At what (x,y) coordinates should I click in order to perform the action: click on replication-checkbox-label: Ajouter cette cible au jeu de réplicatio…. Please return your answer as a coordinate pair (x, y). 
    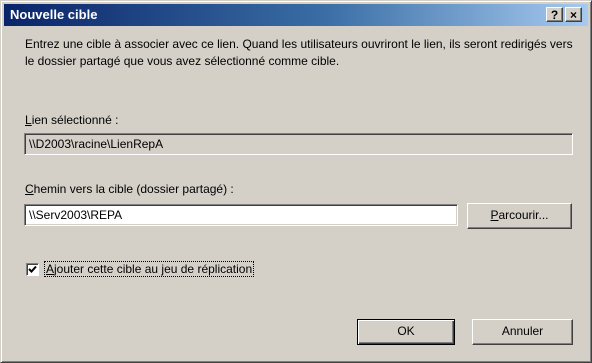
    Looking at the image, I should click on (149, 269).